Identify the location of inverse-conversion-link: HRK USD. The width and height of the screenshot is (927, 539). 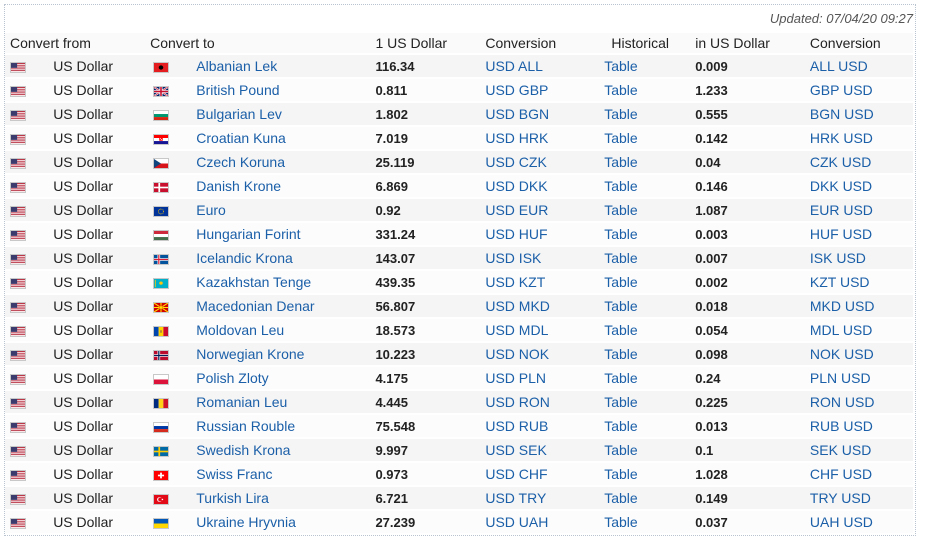
(841, 138).